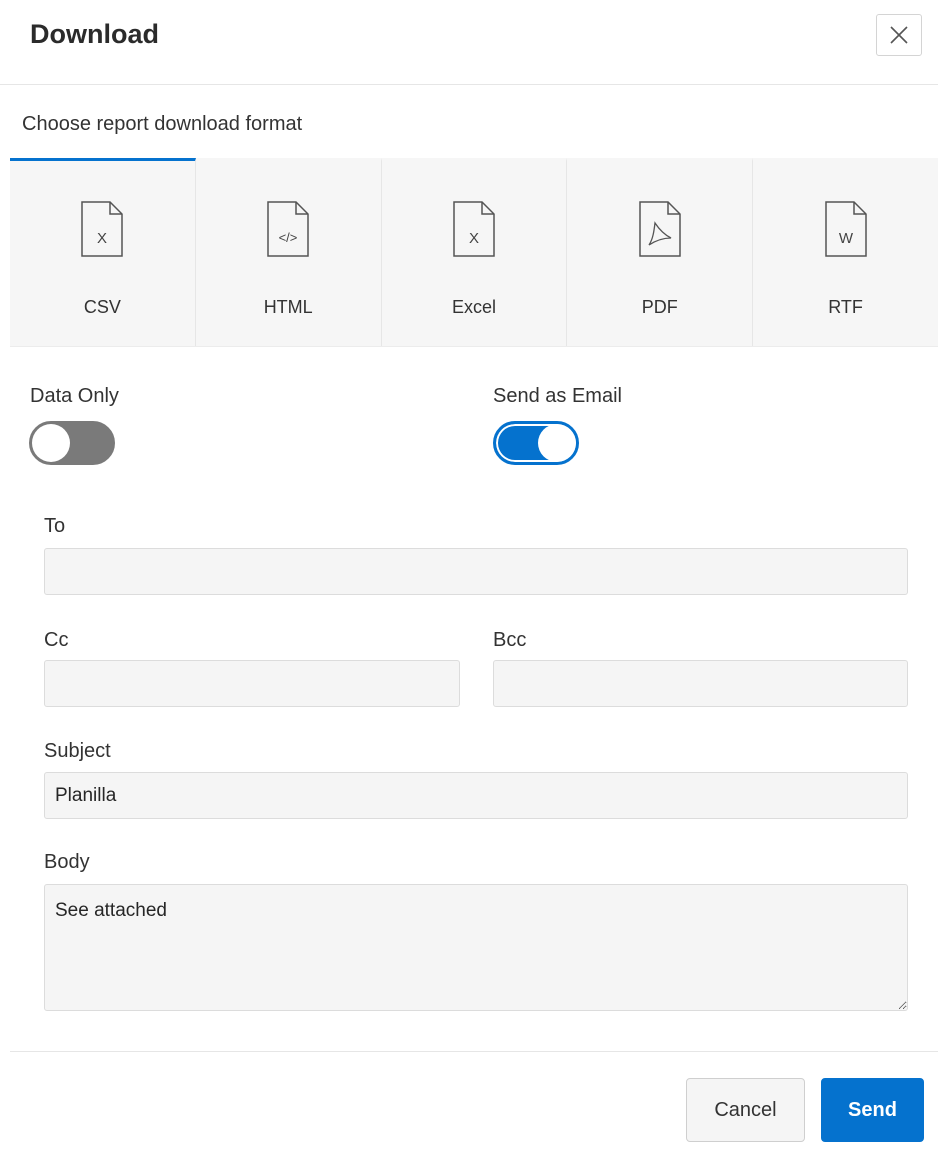 This screenshot has width=938, height=1156. What do you see at coordinates (474, 229) in the screenshot?
I see `excel-file-icon: X` at bounding box center [474, 229].